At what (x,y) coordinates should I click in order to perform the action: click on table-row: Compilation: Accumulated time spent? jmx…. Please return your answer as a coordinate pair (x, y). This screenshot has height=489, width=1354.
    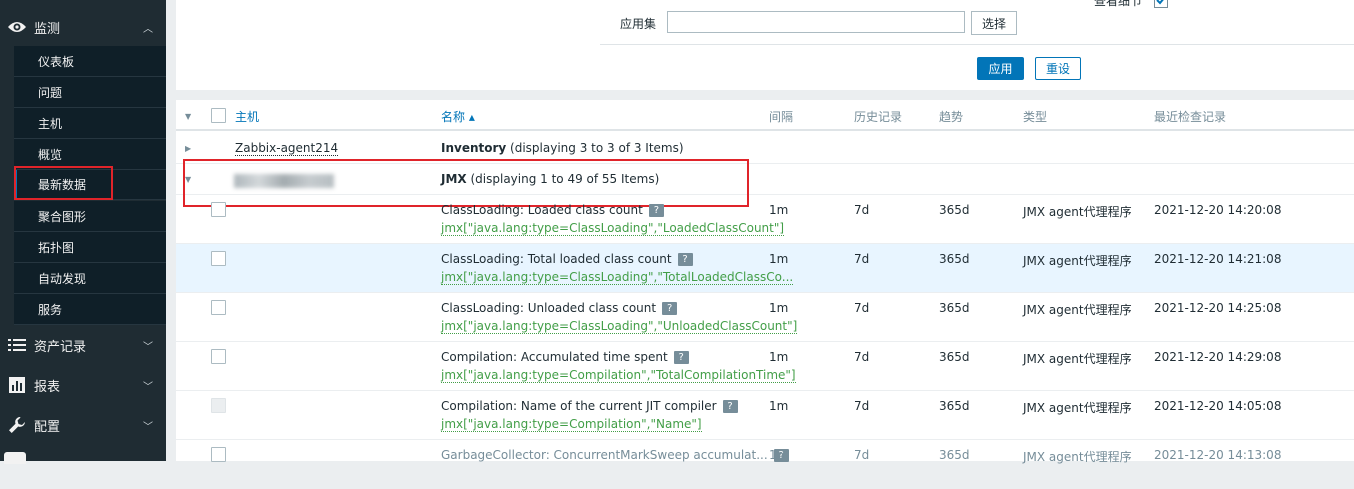
    Looking at the image, I should click on (765, 366).